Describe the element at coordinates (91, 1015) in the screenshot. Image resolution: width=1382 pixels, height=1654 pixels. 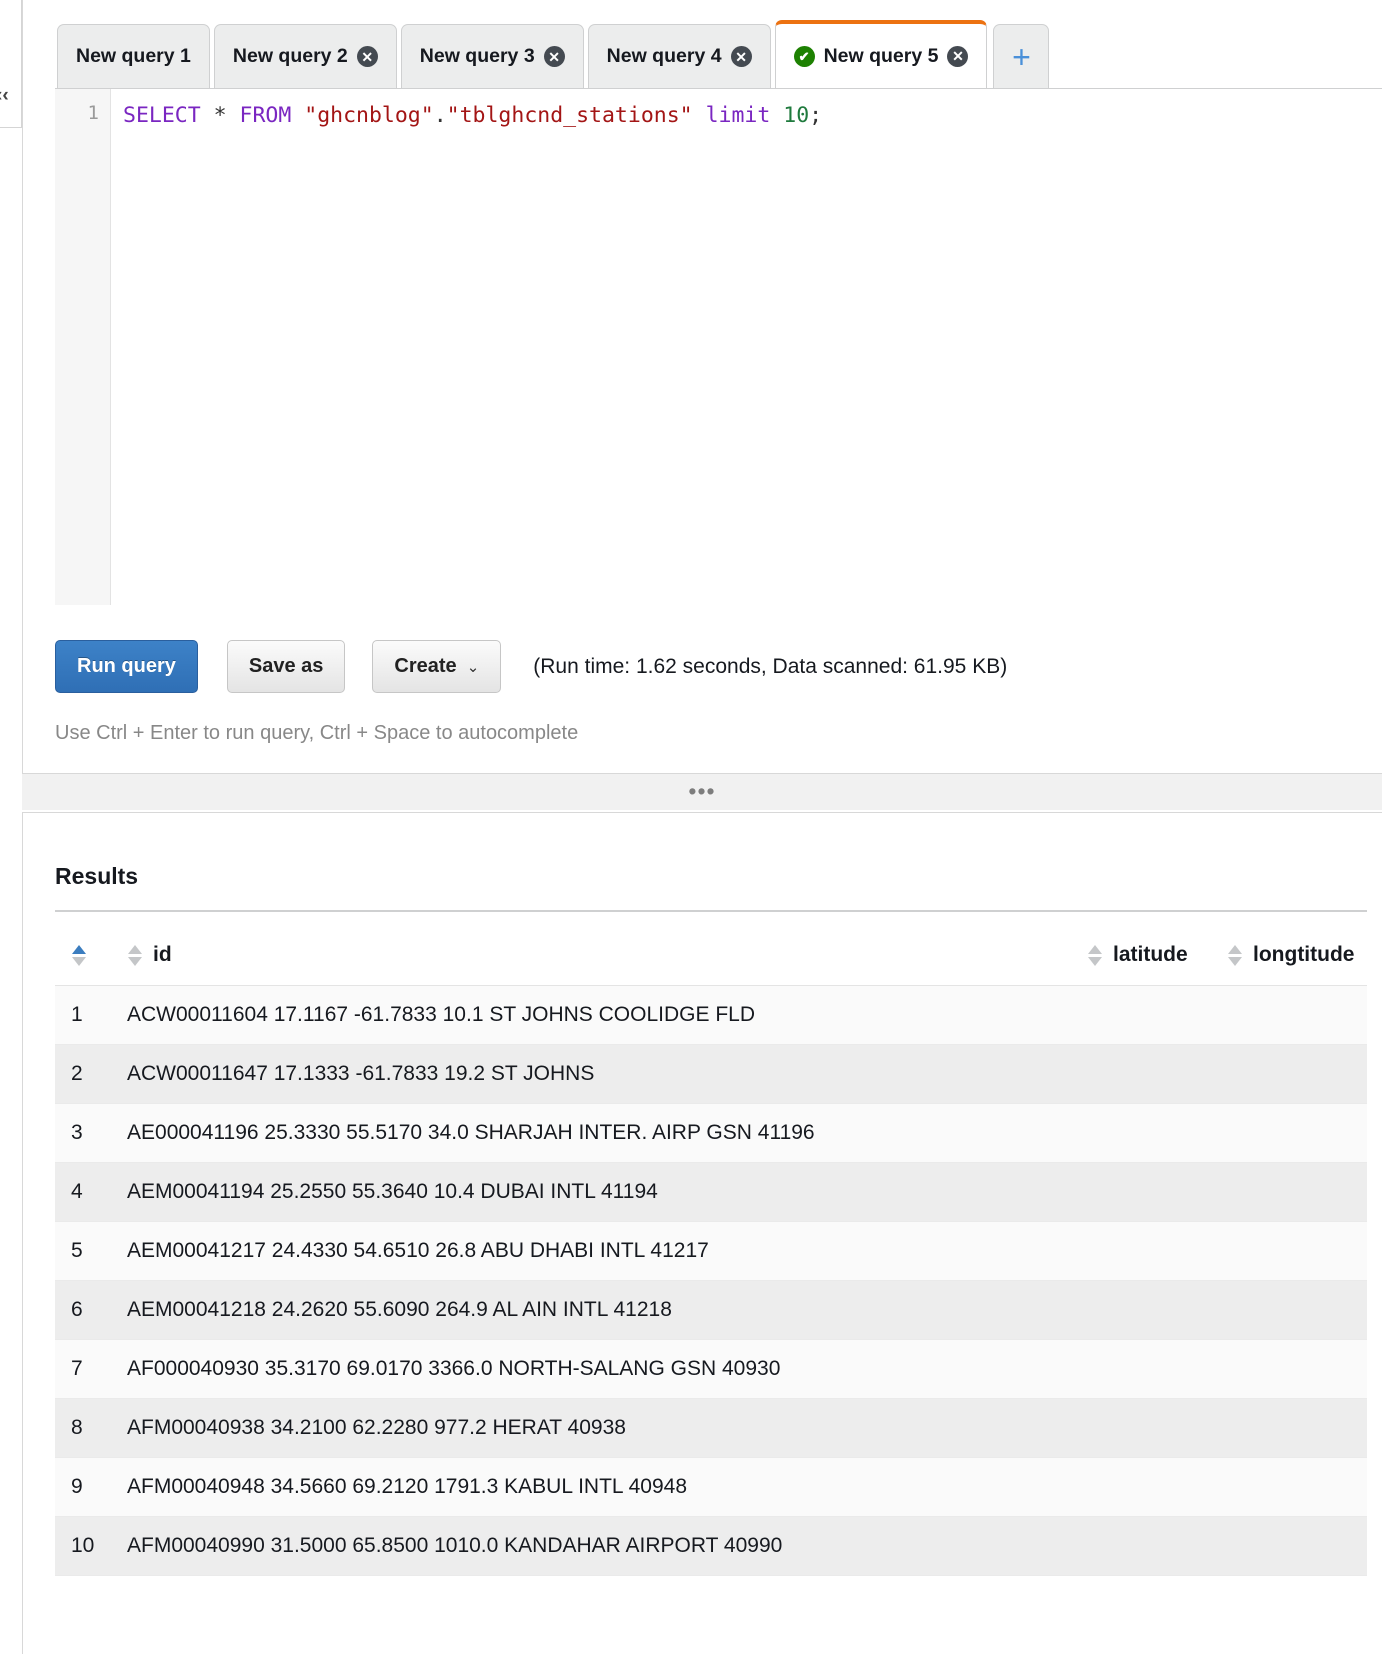
I see `table-cell-row-number: 1` at that location.